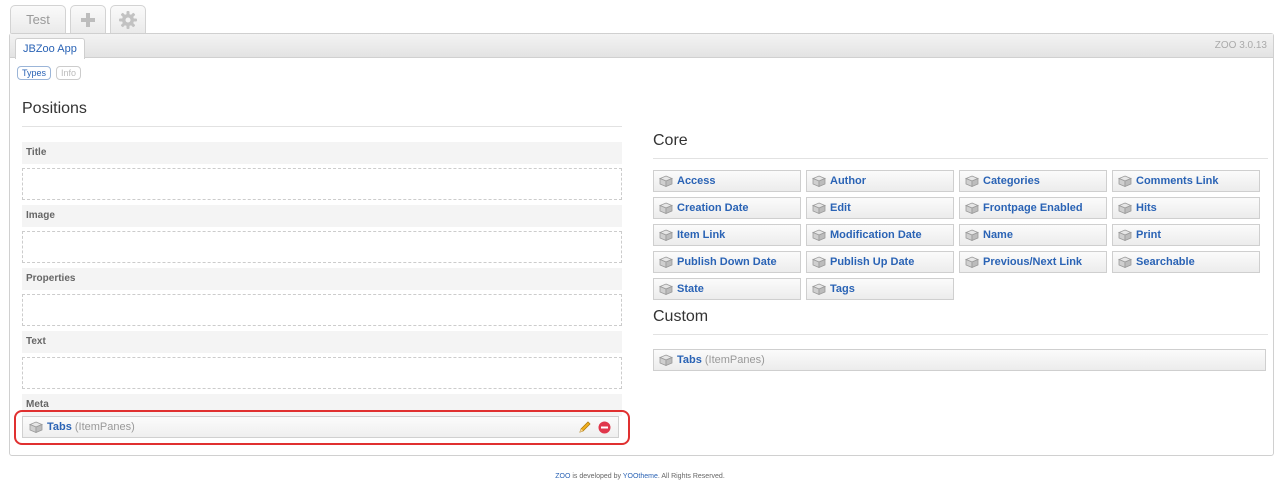 This screenshot has height=493, width=1280. I want to click on core-element-comments-link: Comments Link, so click(1186, 181).